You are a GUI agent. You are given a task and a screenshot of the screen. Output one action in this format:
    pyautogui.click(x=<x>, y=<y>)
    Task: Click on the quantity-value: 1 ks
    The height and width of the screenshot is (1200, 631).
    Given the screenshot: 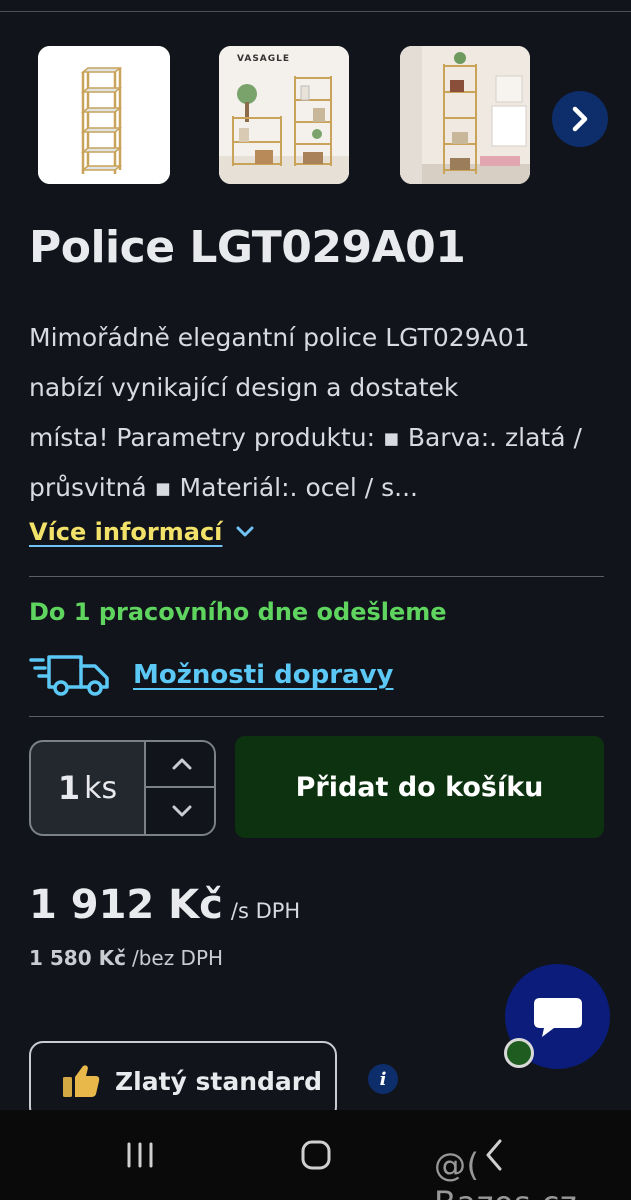 What is the action you would take?
    pyautogui.click(x=87, y=788)
    